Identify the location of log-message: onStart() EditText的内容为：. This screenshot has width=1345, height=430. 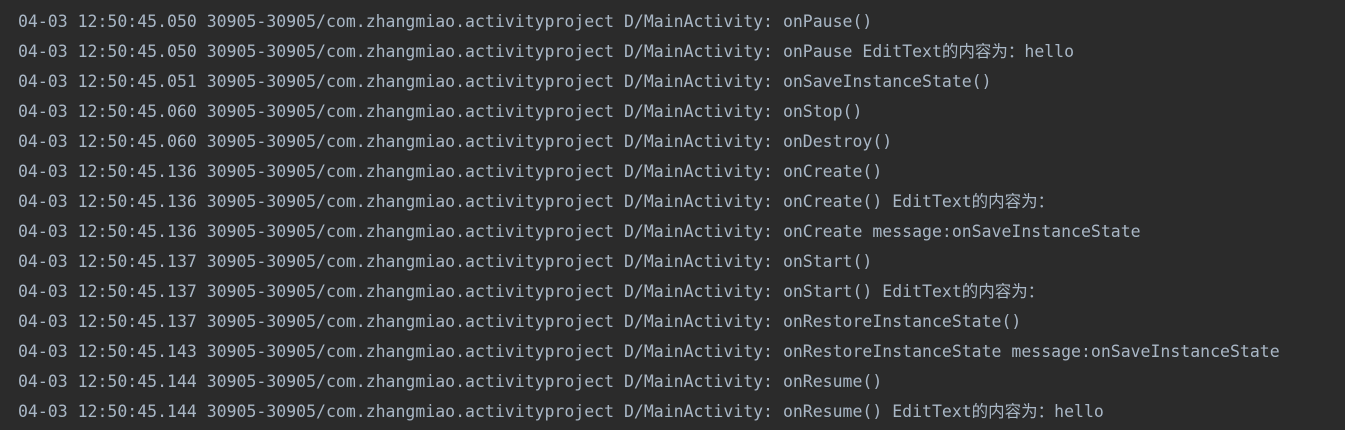
(913, 291).